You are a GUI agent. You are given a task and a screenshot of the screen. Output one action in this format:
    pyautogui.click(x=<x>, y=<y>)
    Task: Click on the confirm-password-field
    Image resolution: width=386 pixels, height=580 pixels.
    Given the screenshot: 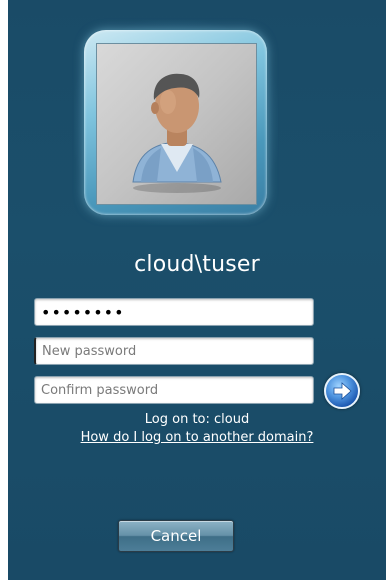 What is the action you would take?
    pyautogui.click(x=174, y=390)
    